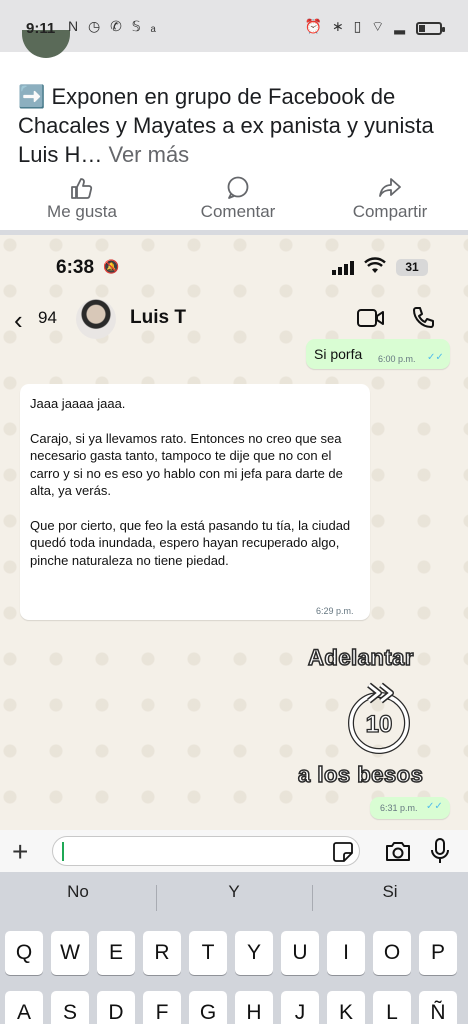  Describe the element at coordinates (234, 265) in the screenshot. I see `ios-status-bar: 6:38 🔕 31` at that location.